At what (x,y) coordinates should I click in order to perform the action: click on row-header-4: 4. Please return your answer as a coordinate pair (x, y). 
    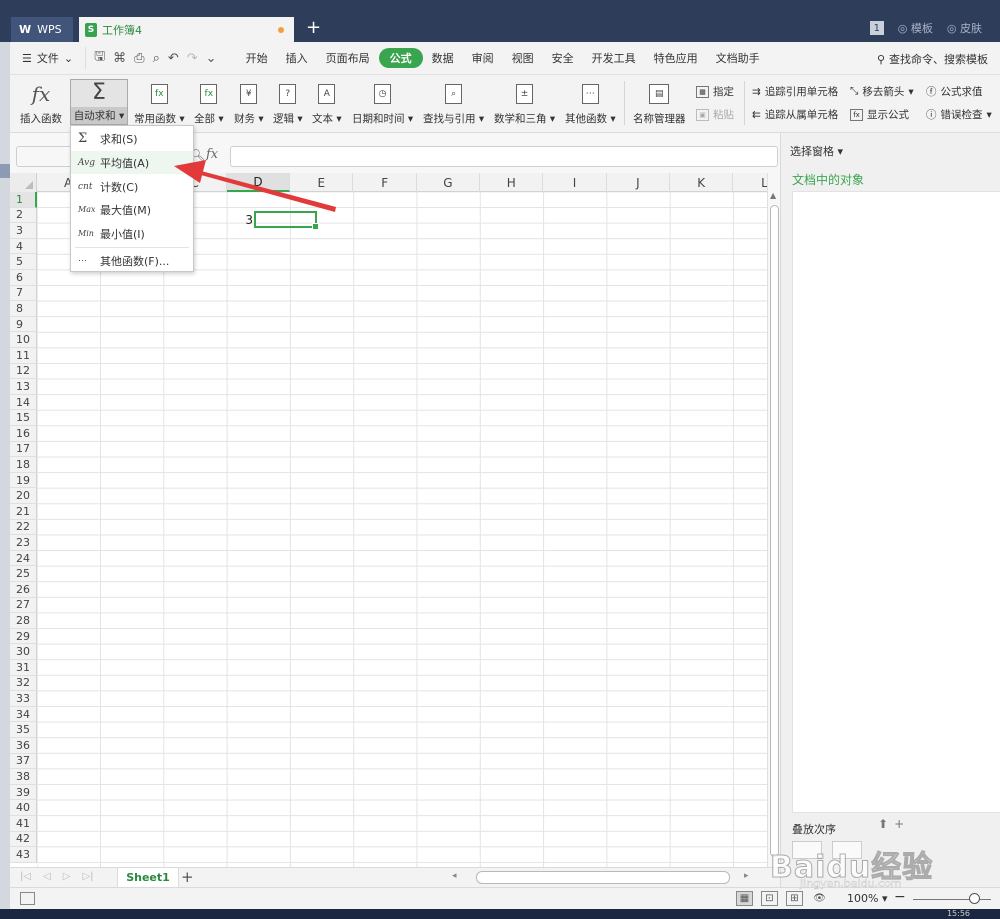
    Looking at the image, I should click on (23, 246).